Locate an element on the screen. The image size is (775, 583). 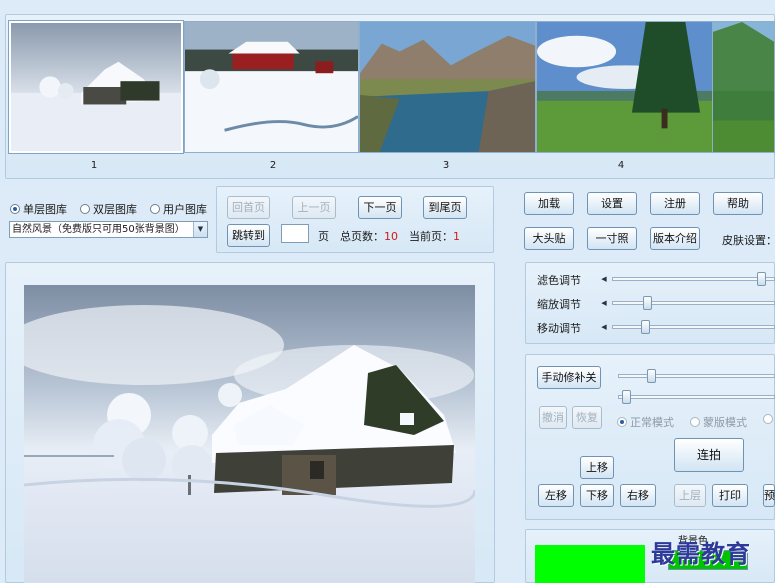
print-button: 打印 is located at coordinates (730, 495).